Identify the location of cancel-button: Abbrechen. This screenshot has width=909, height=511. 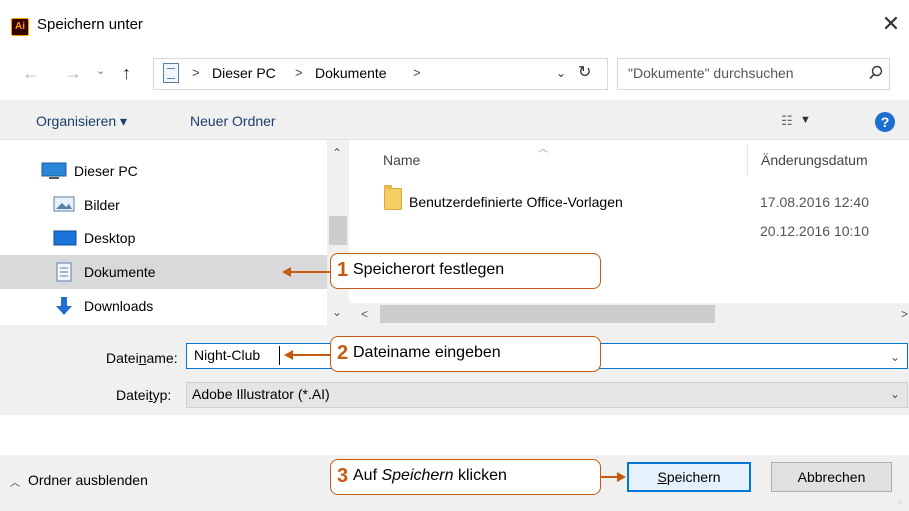
(831, 477).